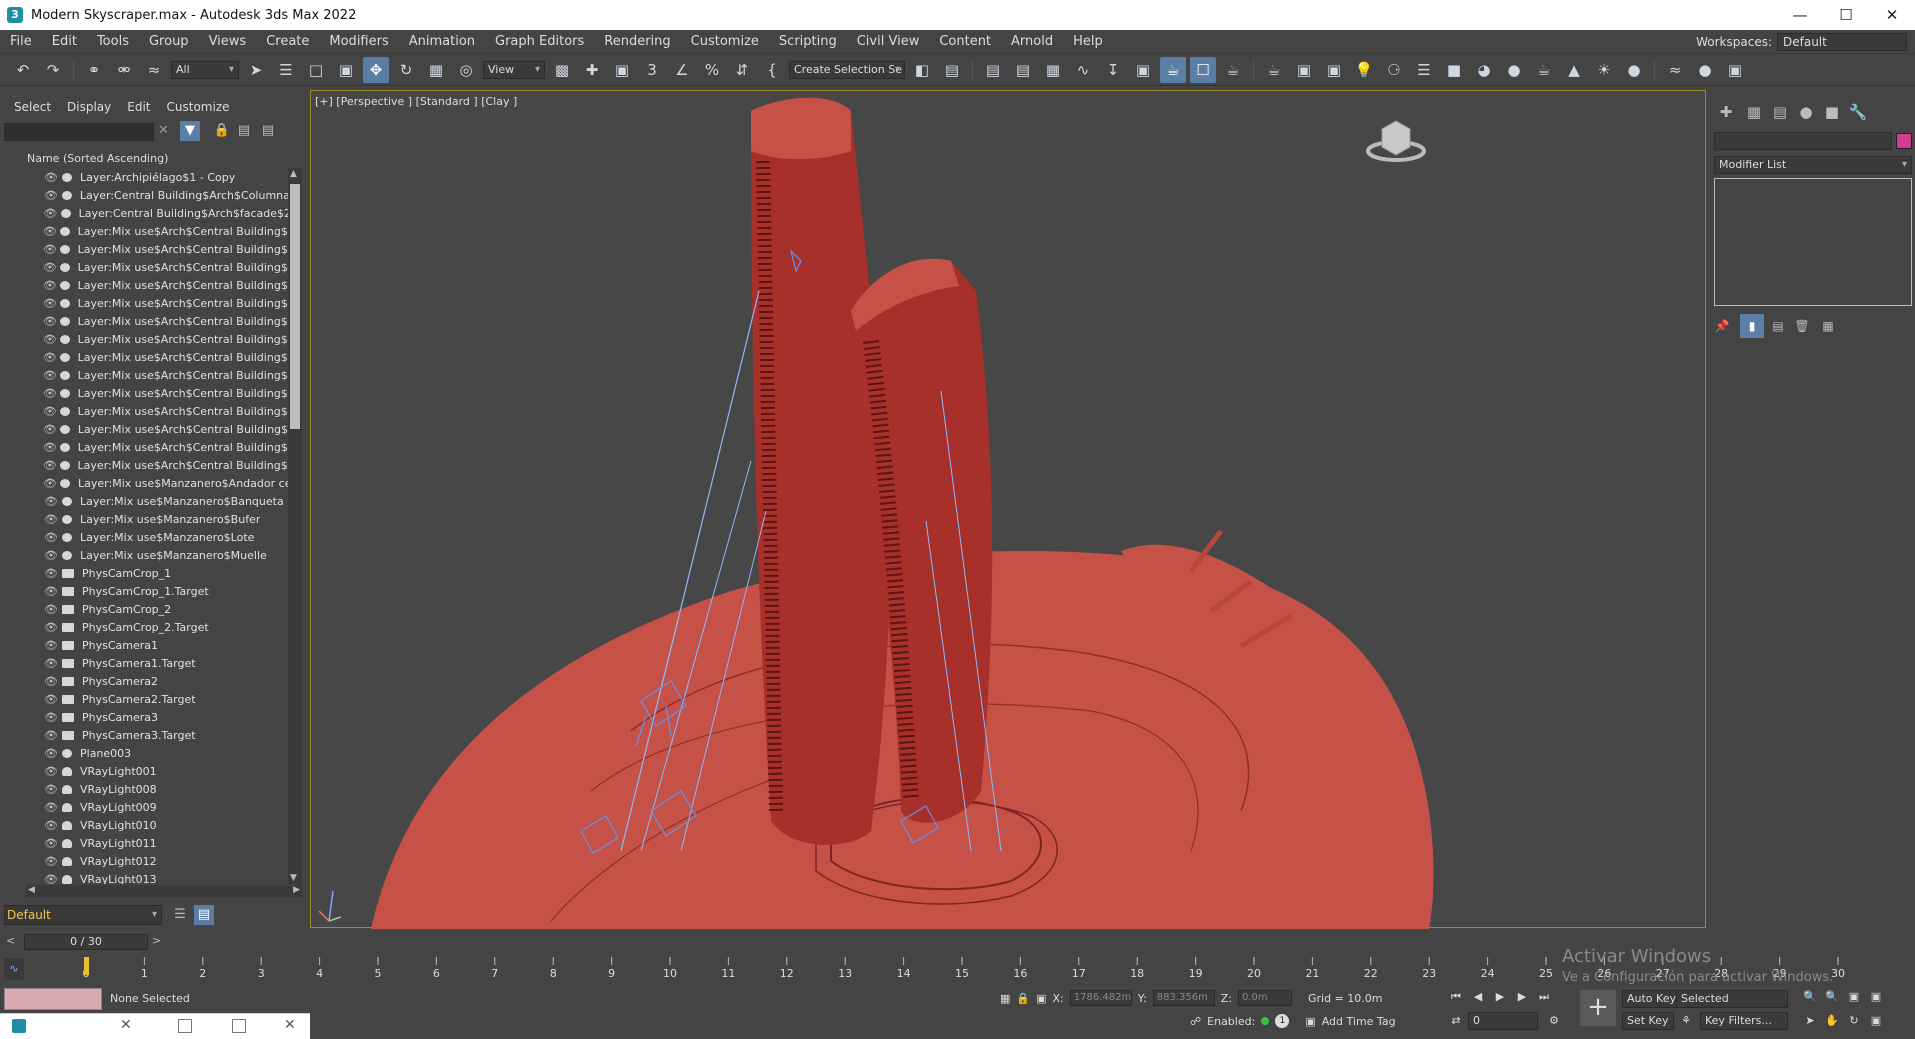 This screenshot has height=1039, width=1915. I want to click on vray-tools-icon: ☰, so click(1424, 70).